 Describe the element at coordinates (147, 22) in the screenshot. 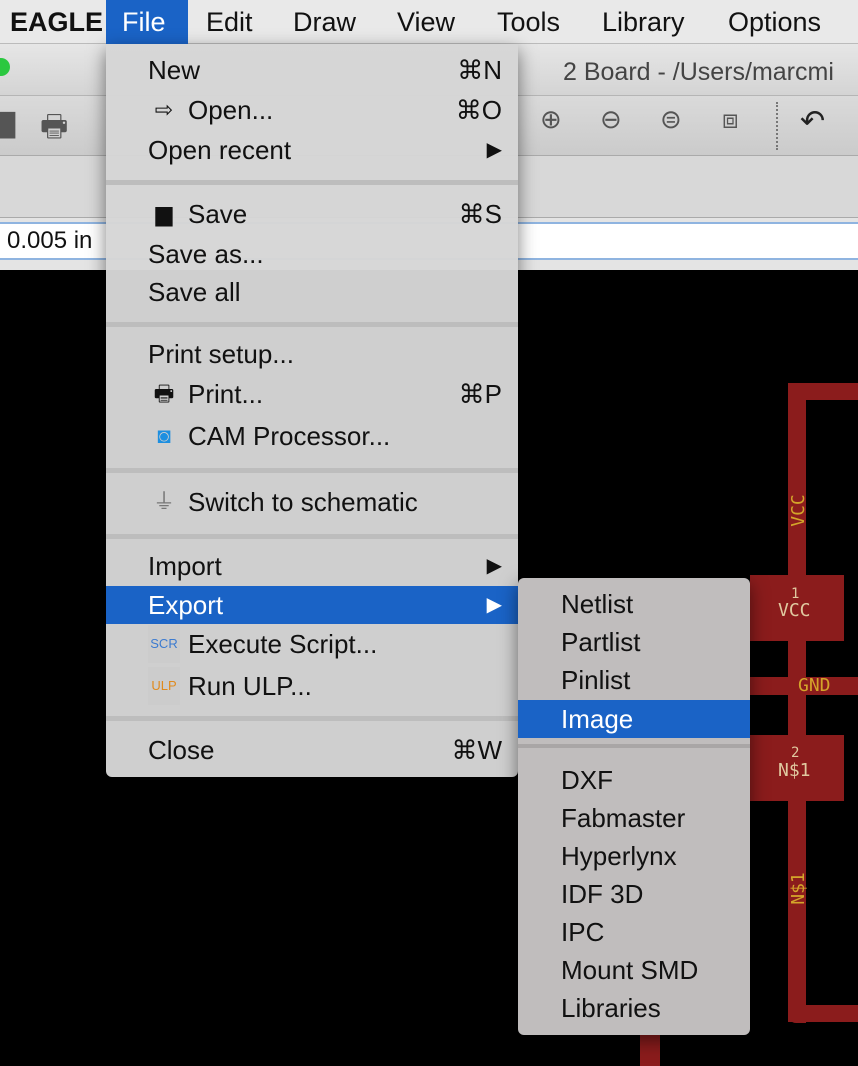

I see `menu-file: File` at that location.